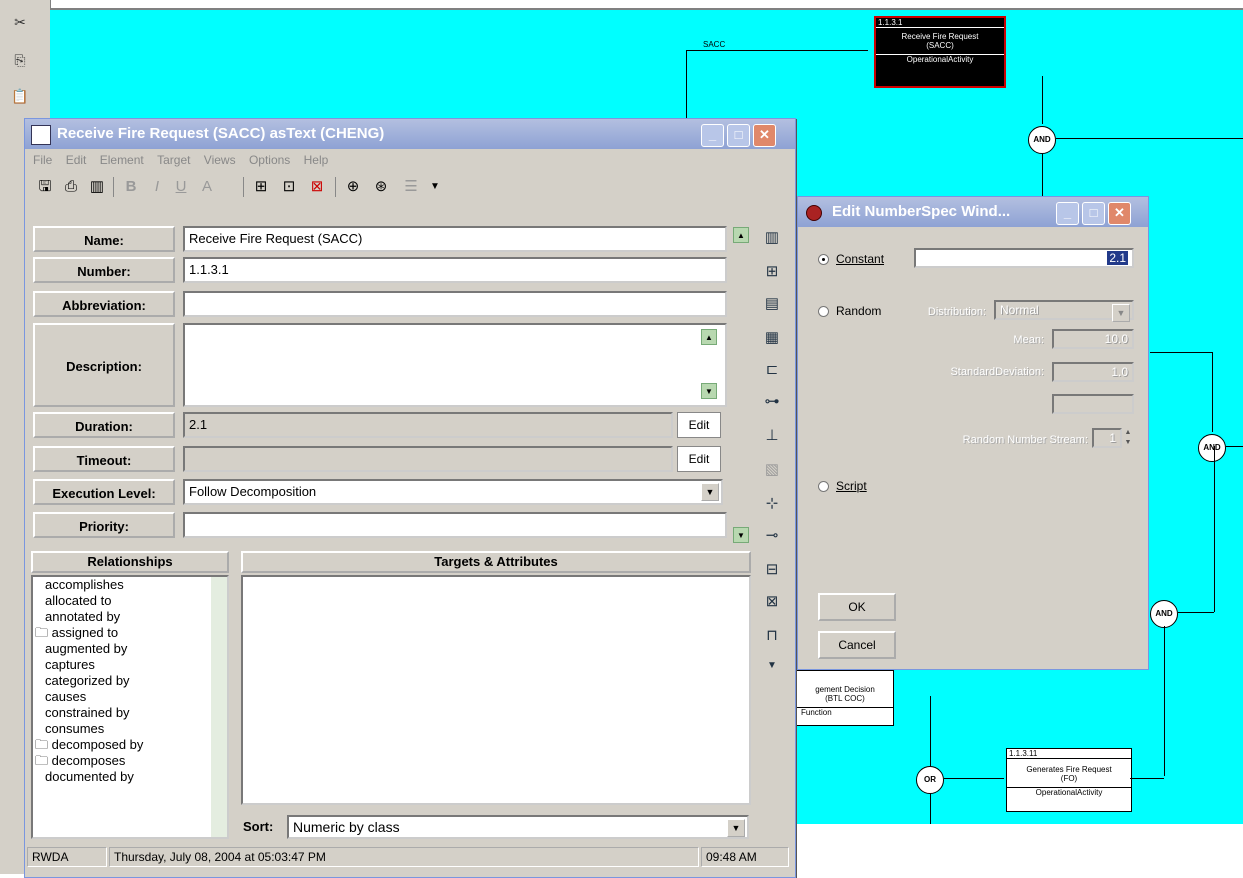 The image size is (1243, 878). I want to click on description-field, so click(455, 365).